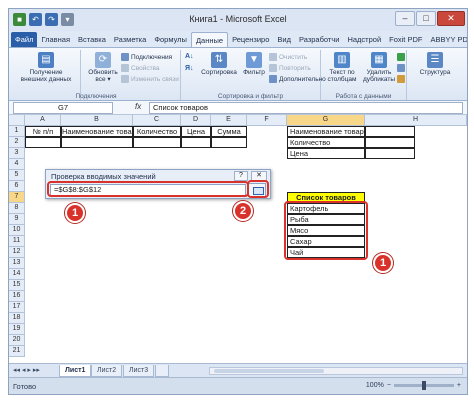  What do you see at coordinates (17, 252) in the screenshot?
I see `row-header: 12` at bounding box center [17, 252].